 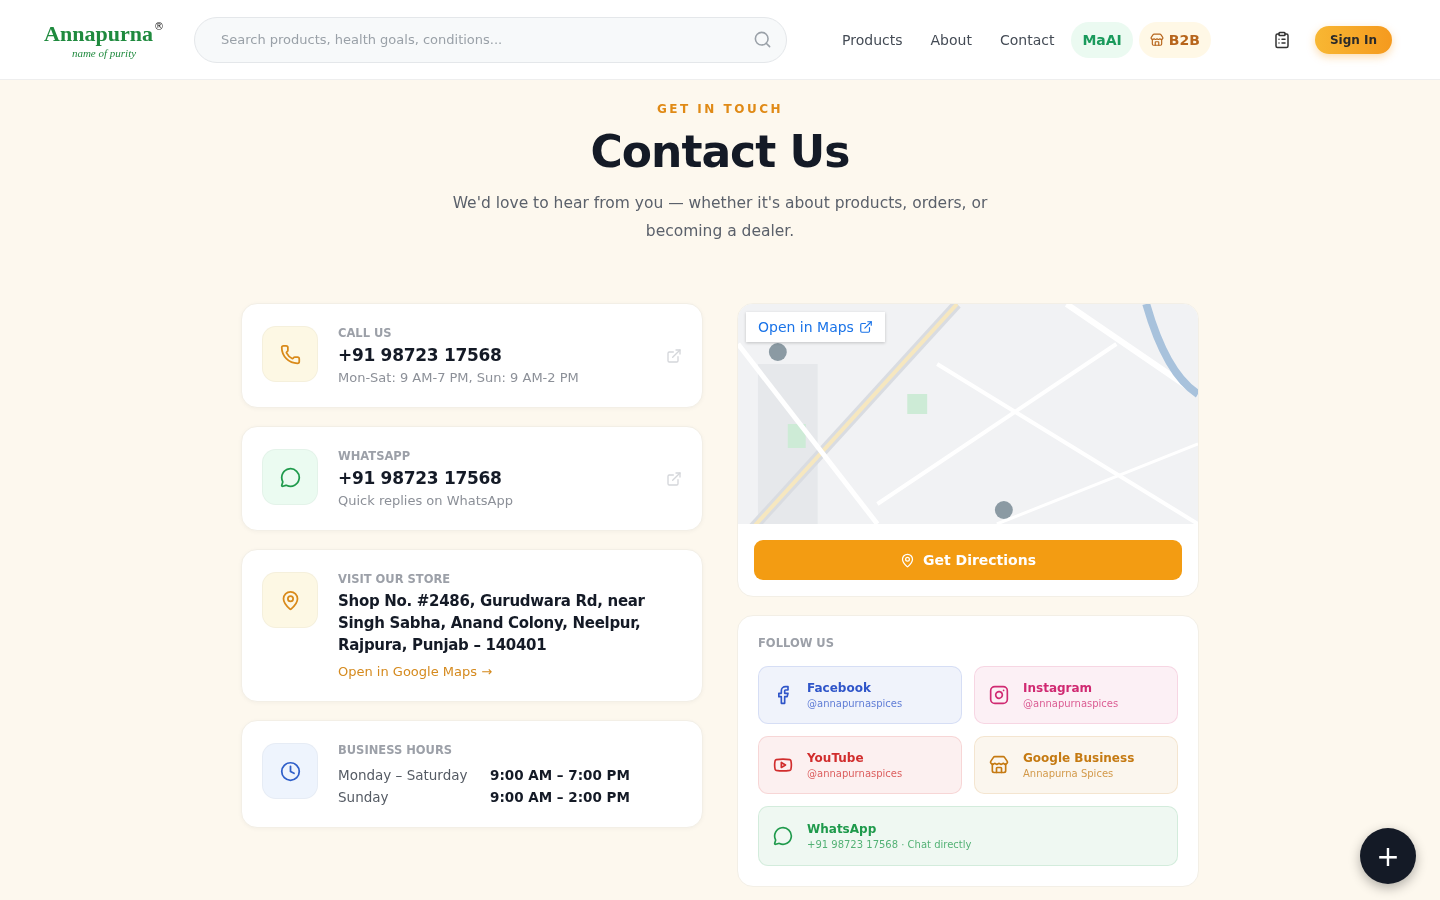 What do you see at coordinates (459, 377) in the screenshot?
I see `contact-note: Mon-Sat: 9 AM-7 PM, Sun: 9 AM-2 PM` at bounding box center [459, 377].